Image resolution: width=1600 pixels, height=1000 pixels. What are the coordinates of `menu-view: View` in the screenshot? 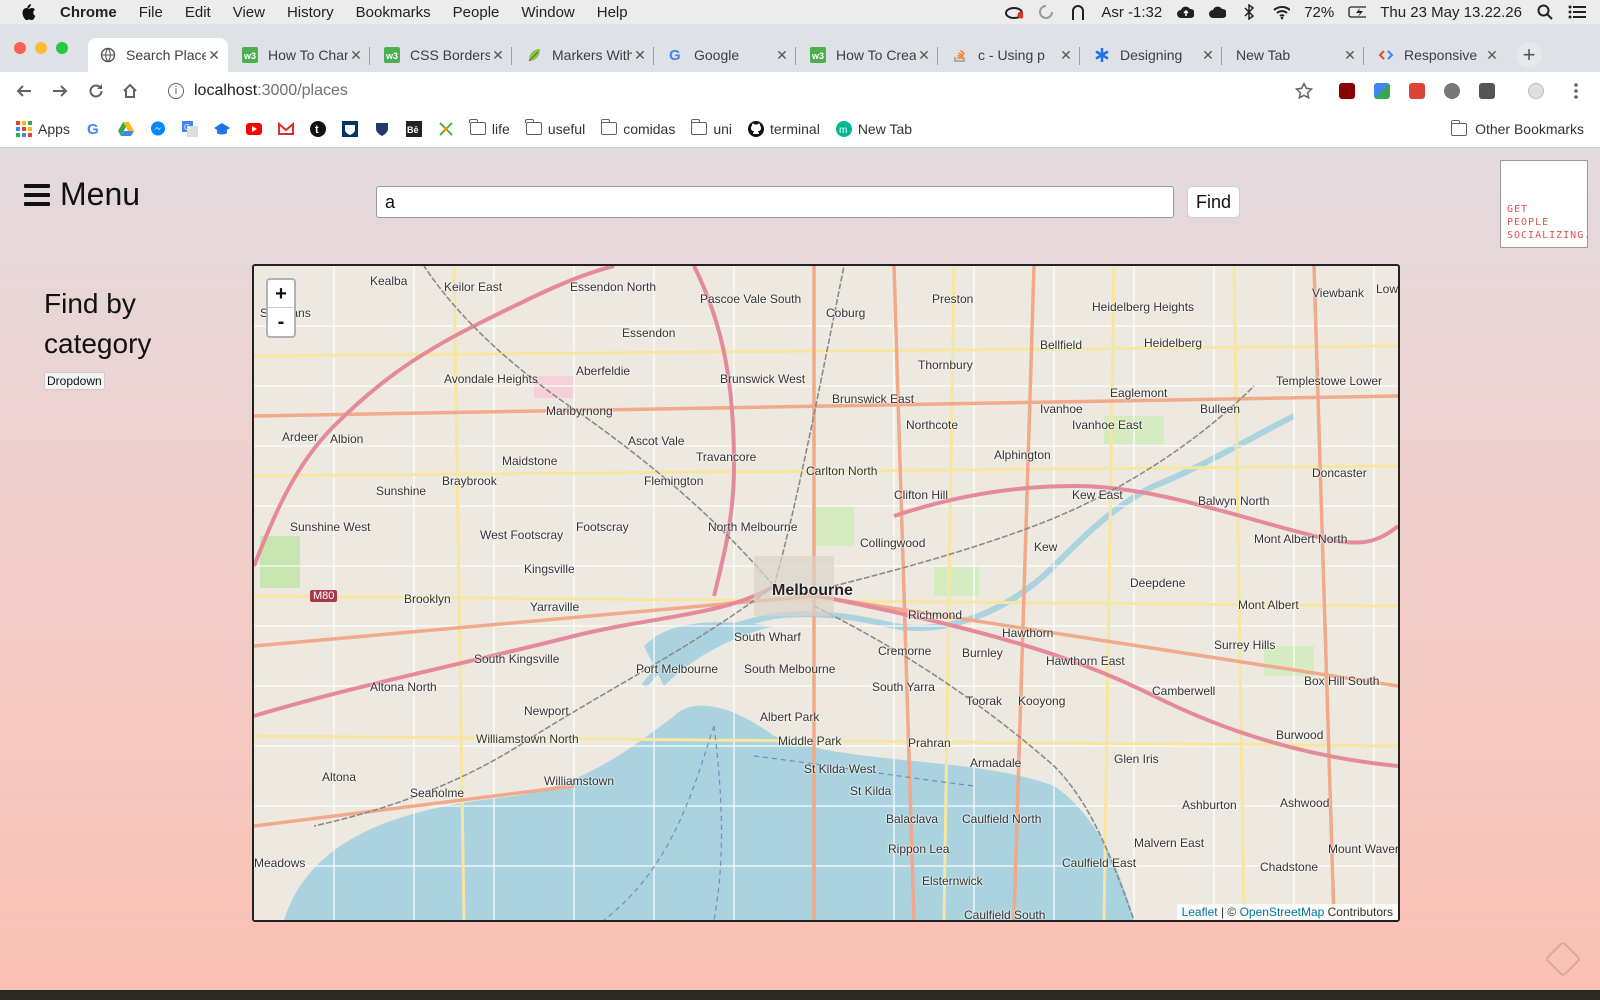 It's located at (249, 12).